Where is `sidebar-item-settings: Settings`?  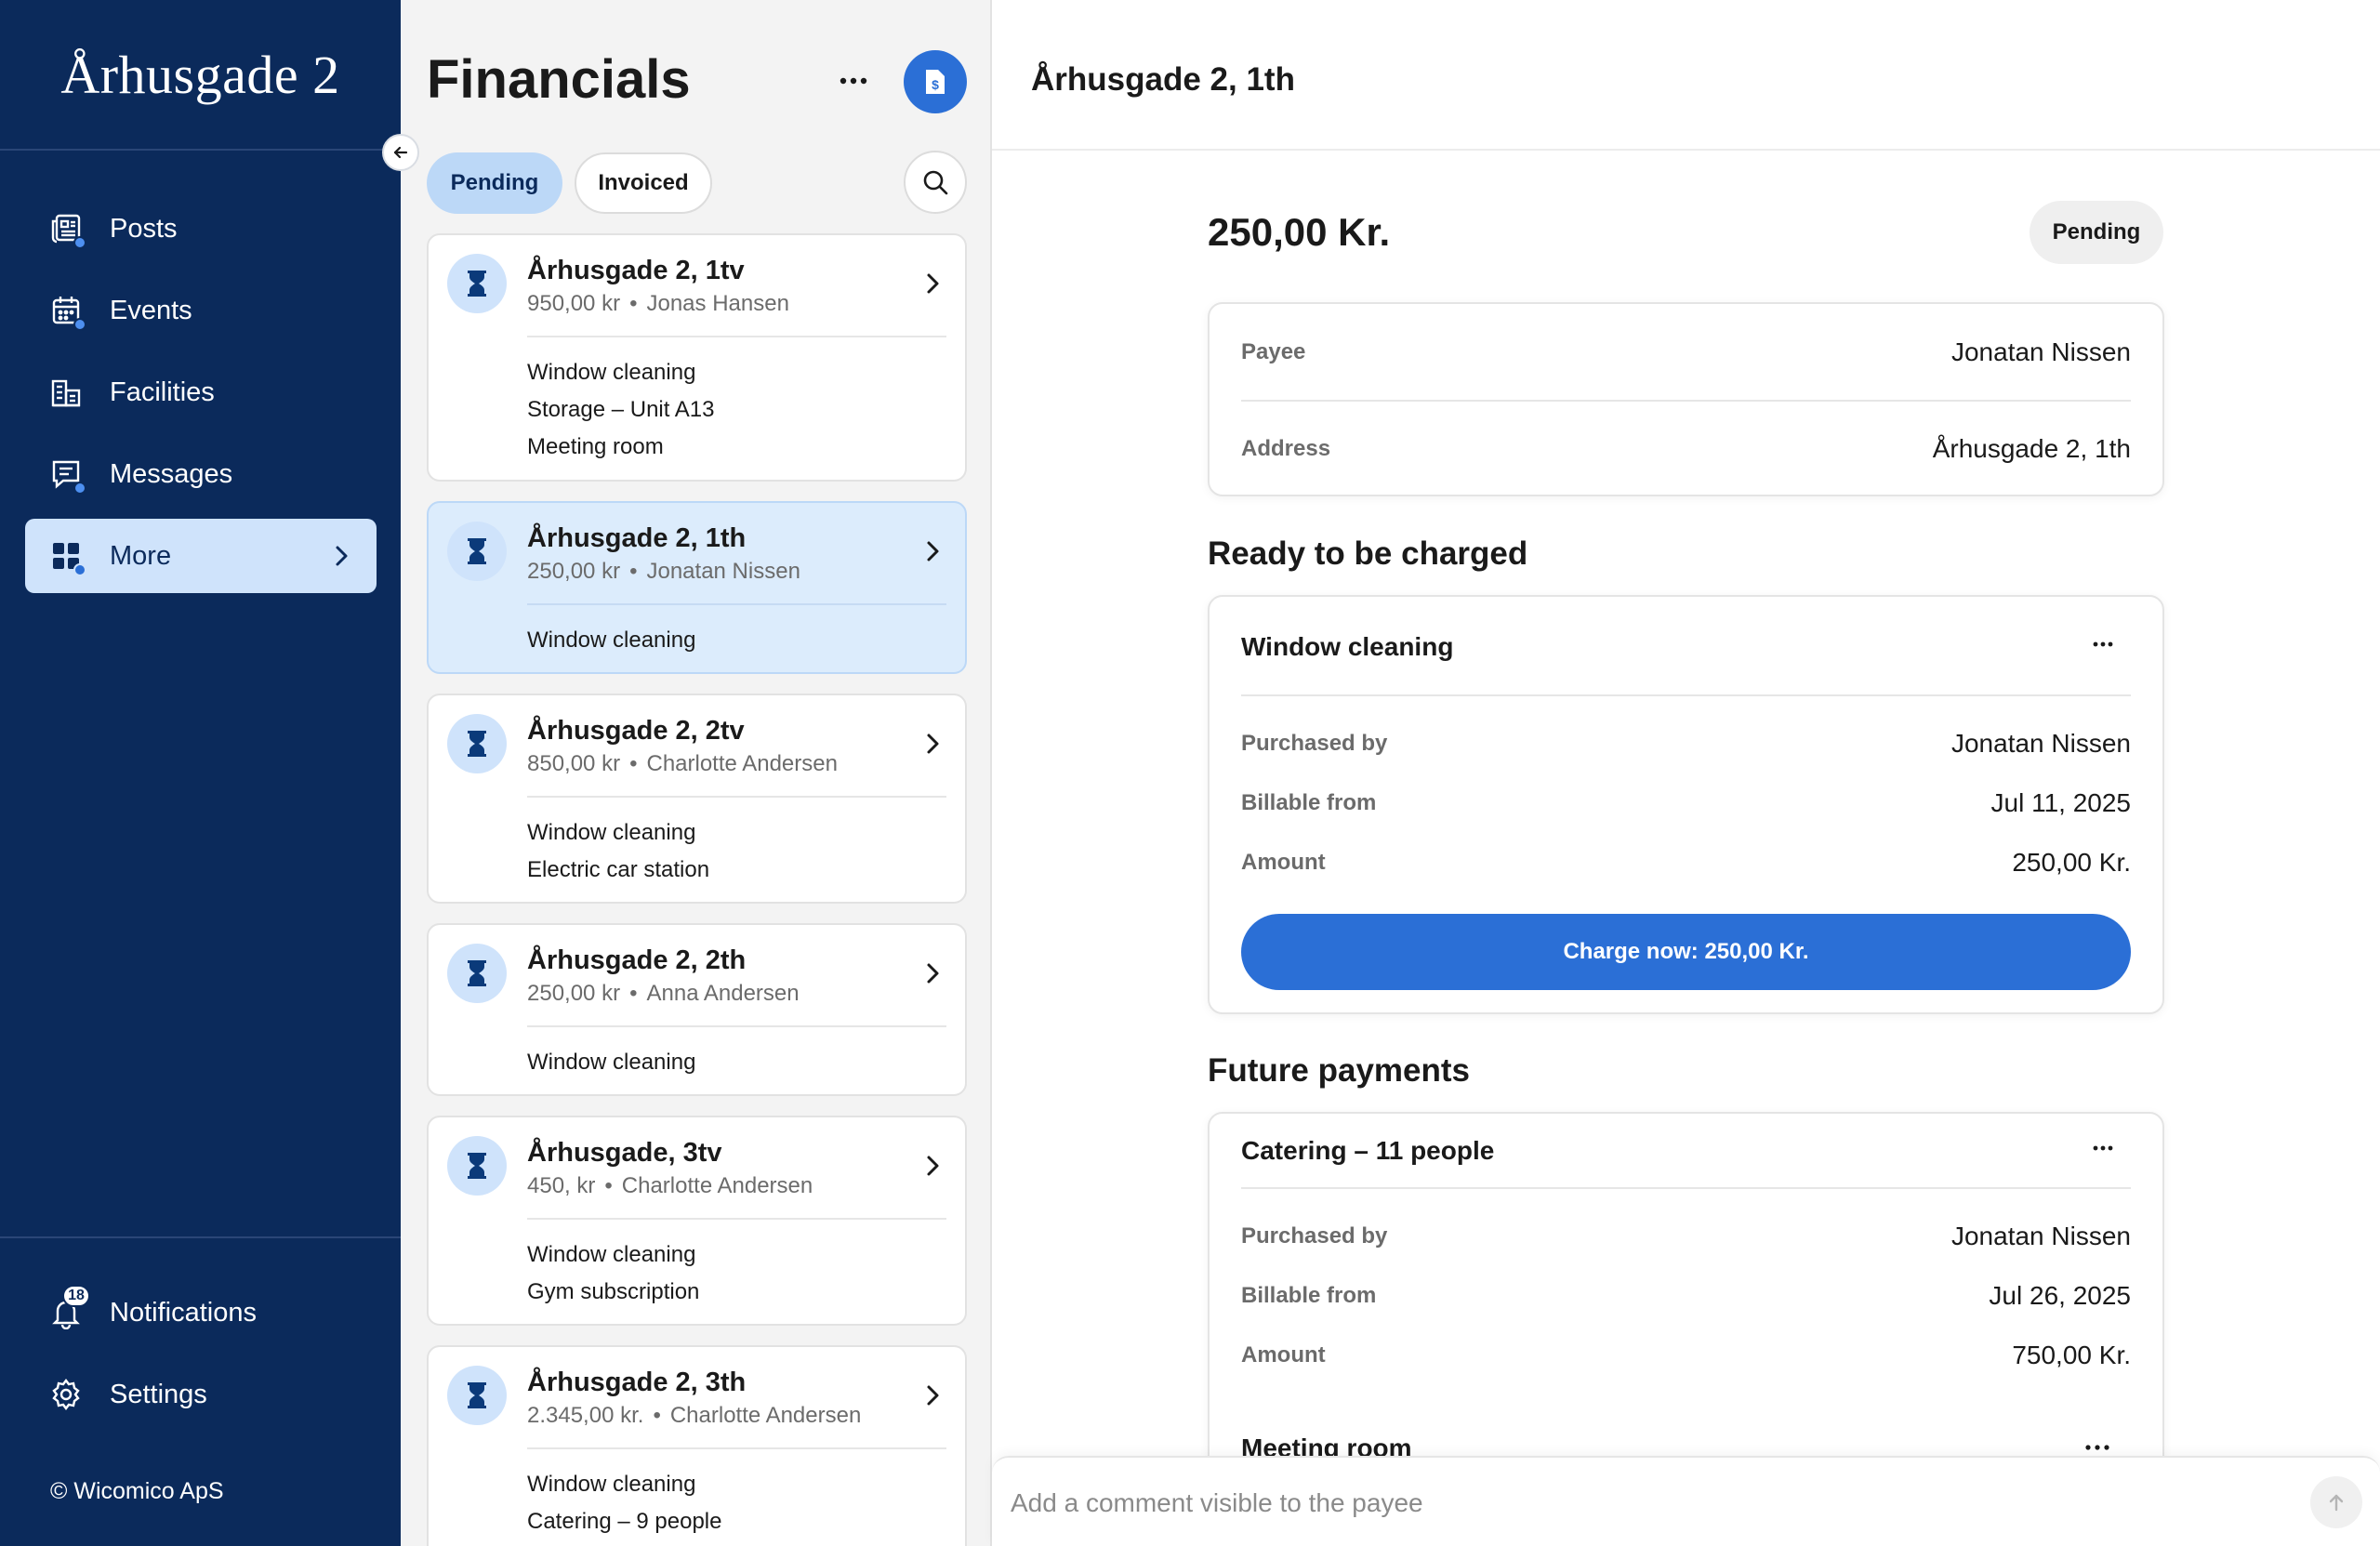
sidebar-item-settings: Settings is located at coordinates (201, 1394).